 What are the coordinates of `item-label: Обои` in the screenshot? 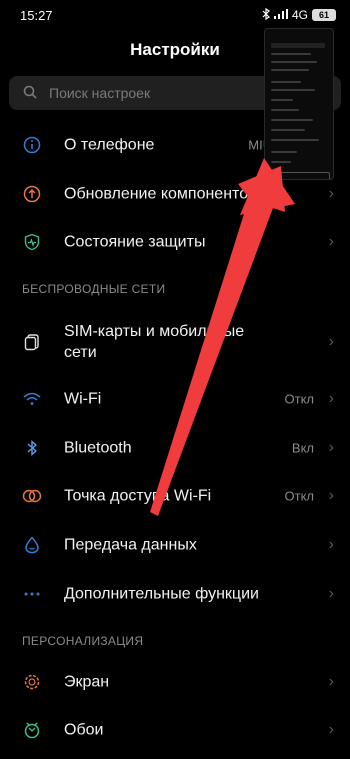 It's located at (84, 730).